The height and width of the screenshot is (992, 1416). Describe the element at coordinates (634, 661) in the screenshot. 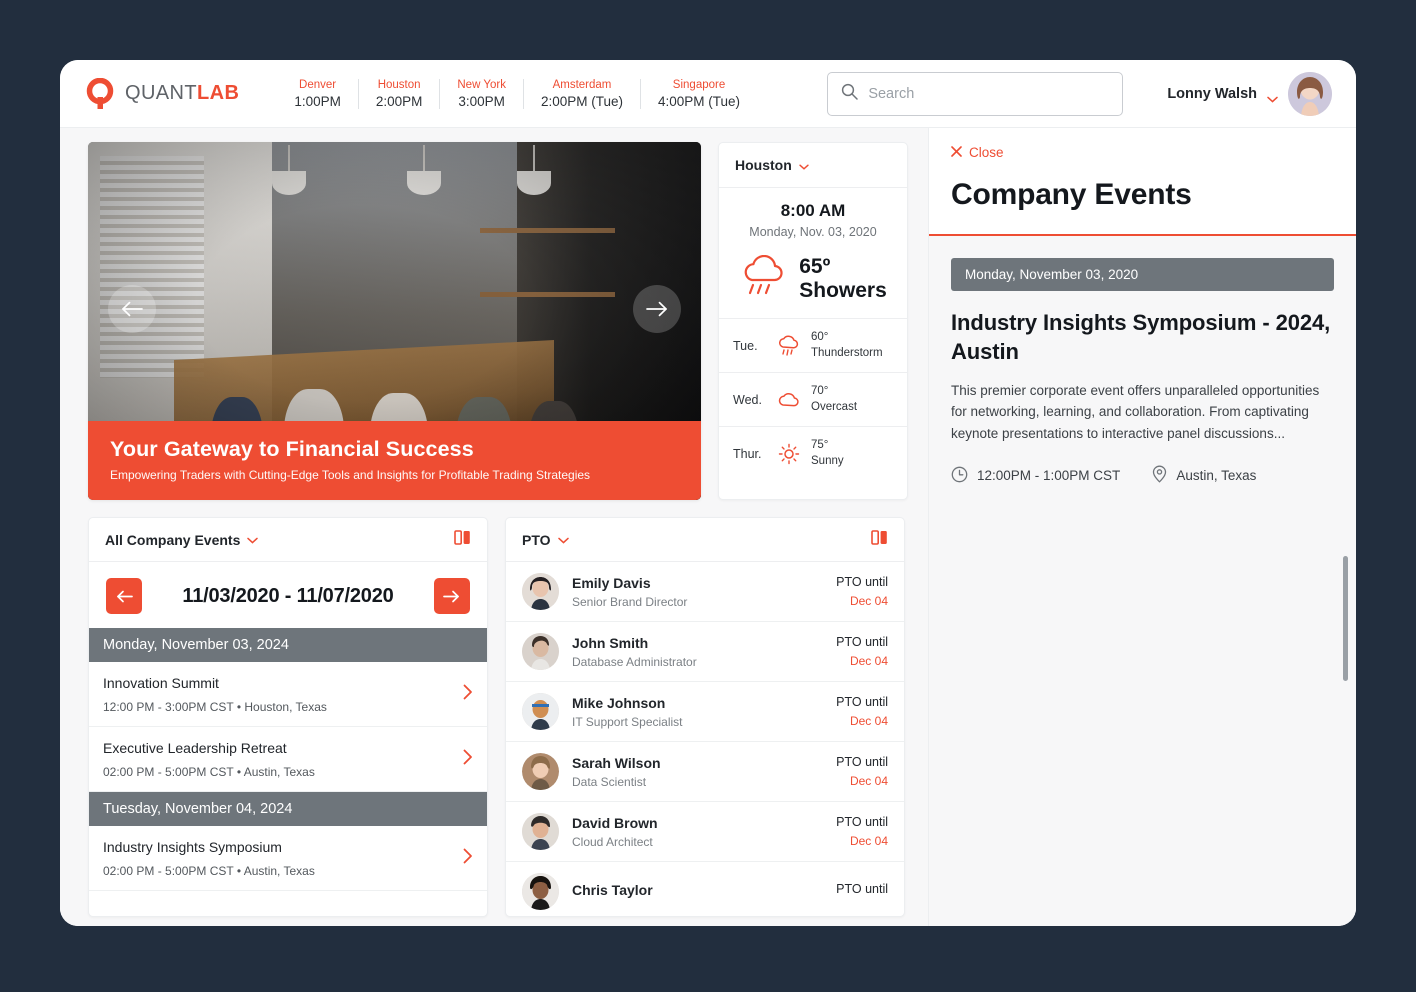

I see `pto-person-role: Database Administrator` at that location.